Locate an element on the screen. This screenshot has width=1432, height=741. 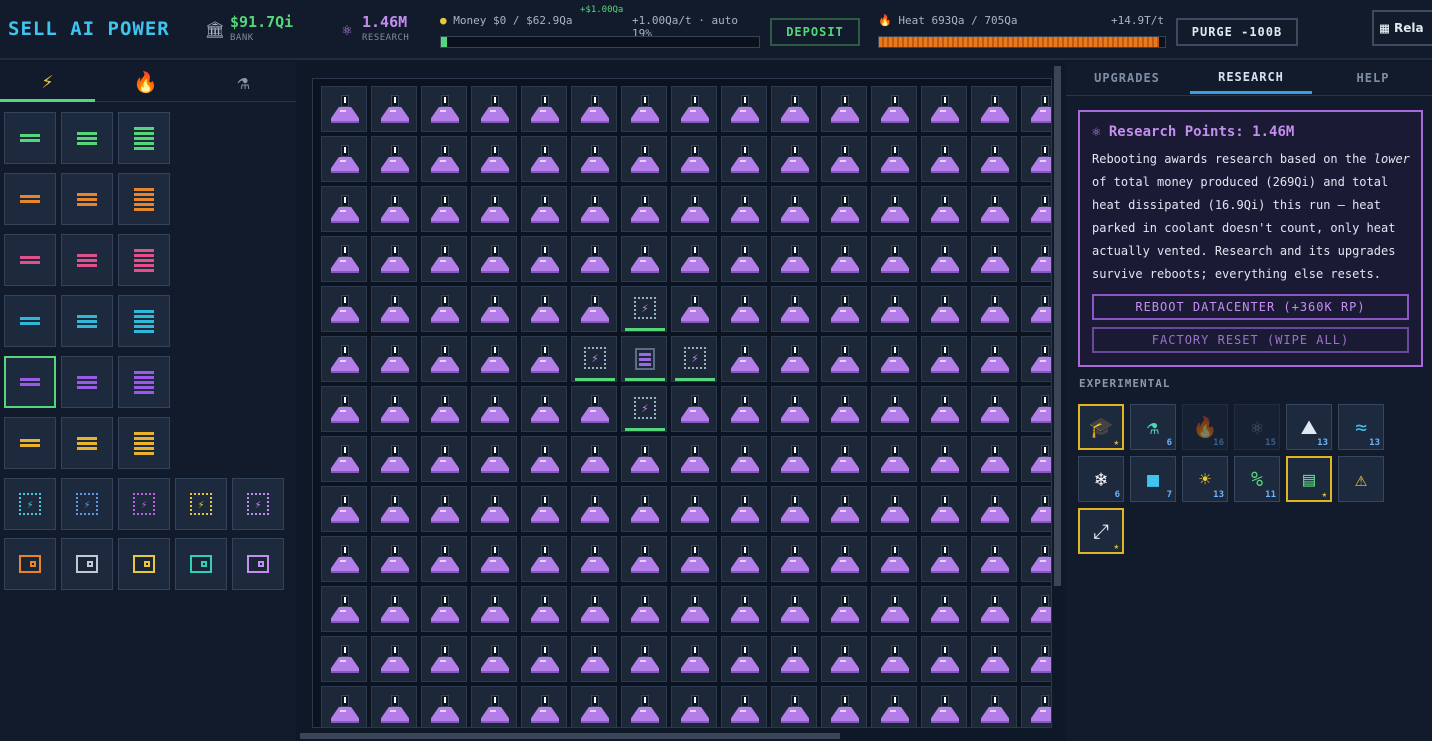
purge-button: PURGE -100B is located at coordinates (1237, 32).